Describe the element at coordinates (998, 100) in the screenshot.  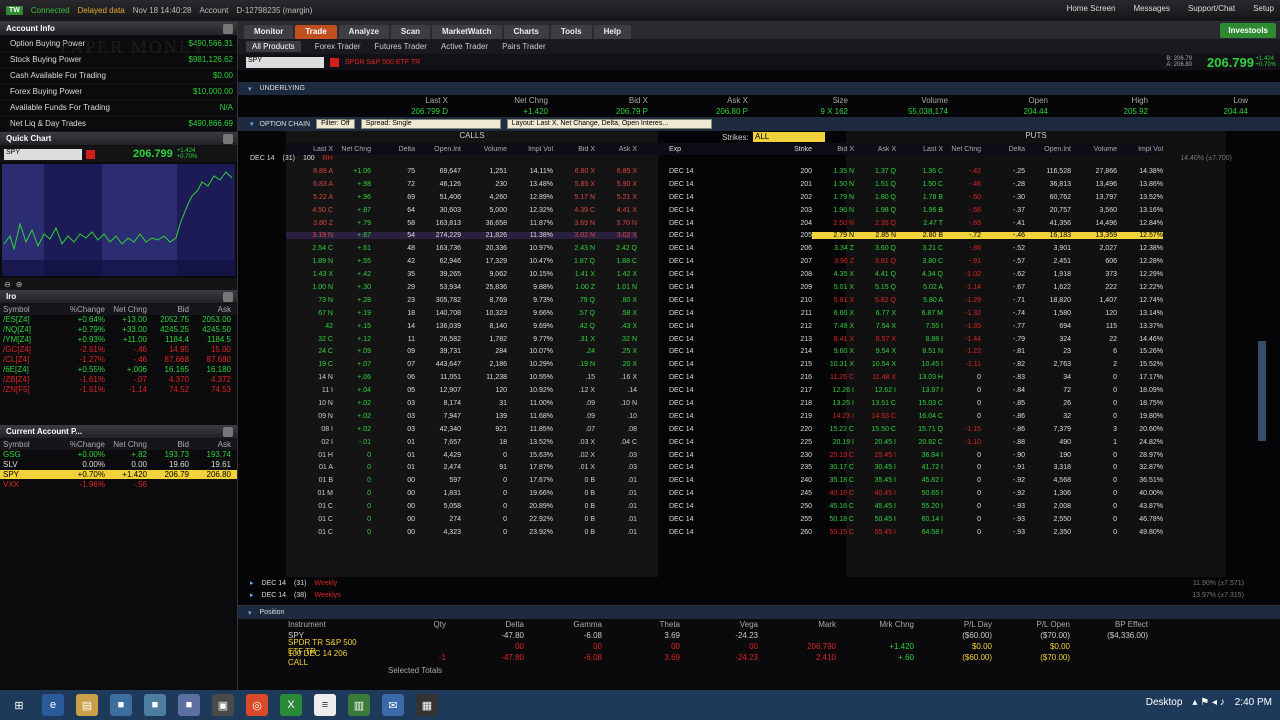
I see `underlying-col: Open` at that location.